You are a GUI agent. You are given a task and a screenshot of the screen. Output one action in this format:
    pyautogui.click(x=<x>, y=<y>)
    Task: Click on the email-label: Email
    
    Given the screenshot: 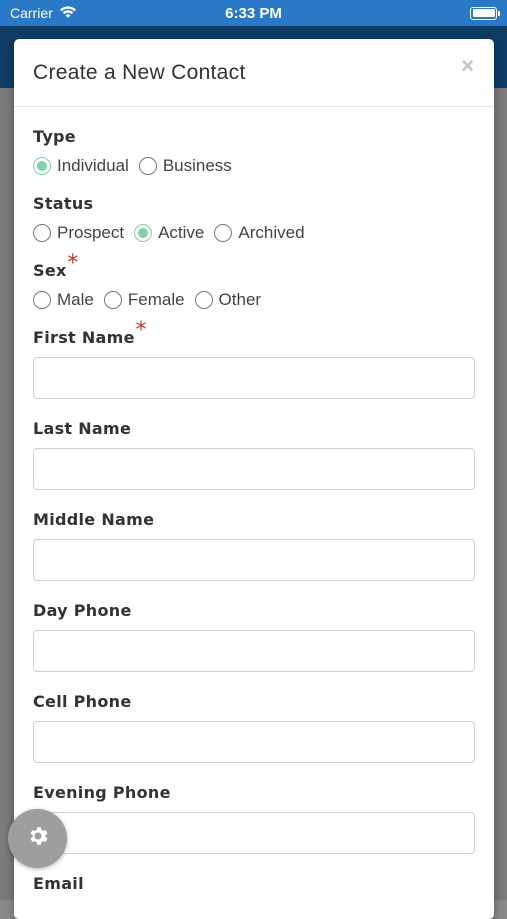 What is the action you would take?
    pyautogui.click(x=58, y=883)
    